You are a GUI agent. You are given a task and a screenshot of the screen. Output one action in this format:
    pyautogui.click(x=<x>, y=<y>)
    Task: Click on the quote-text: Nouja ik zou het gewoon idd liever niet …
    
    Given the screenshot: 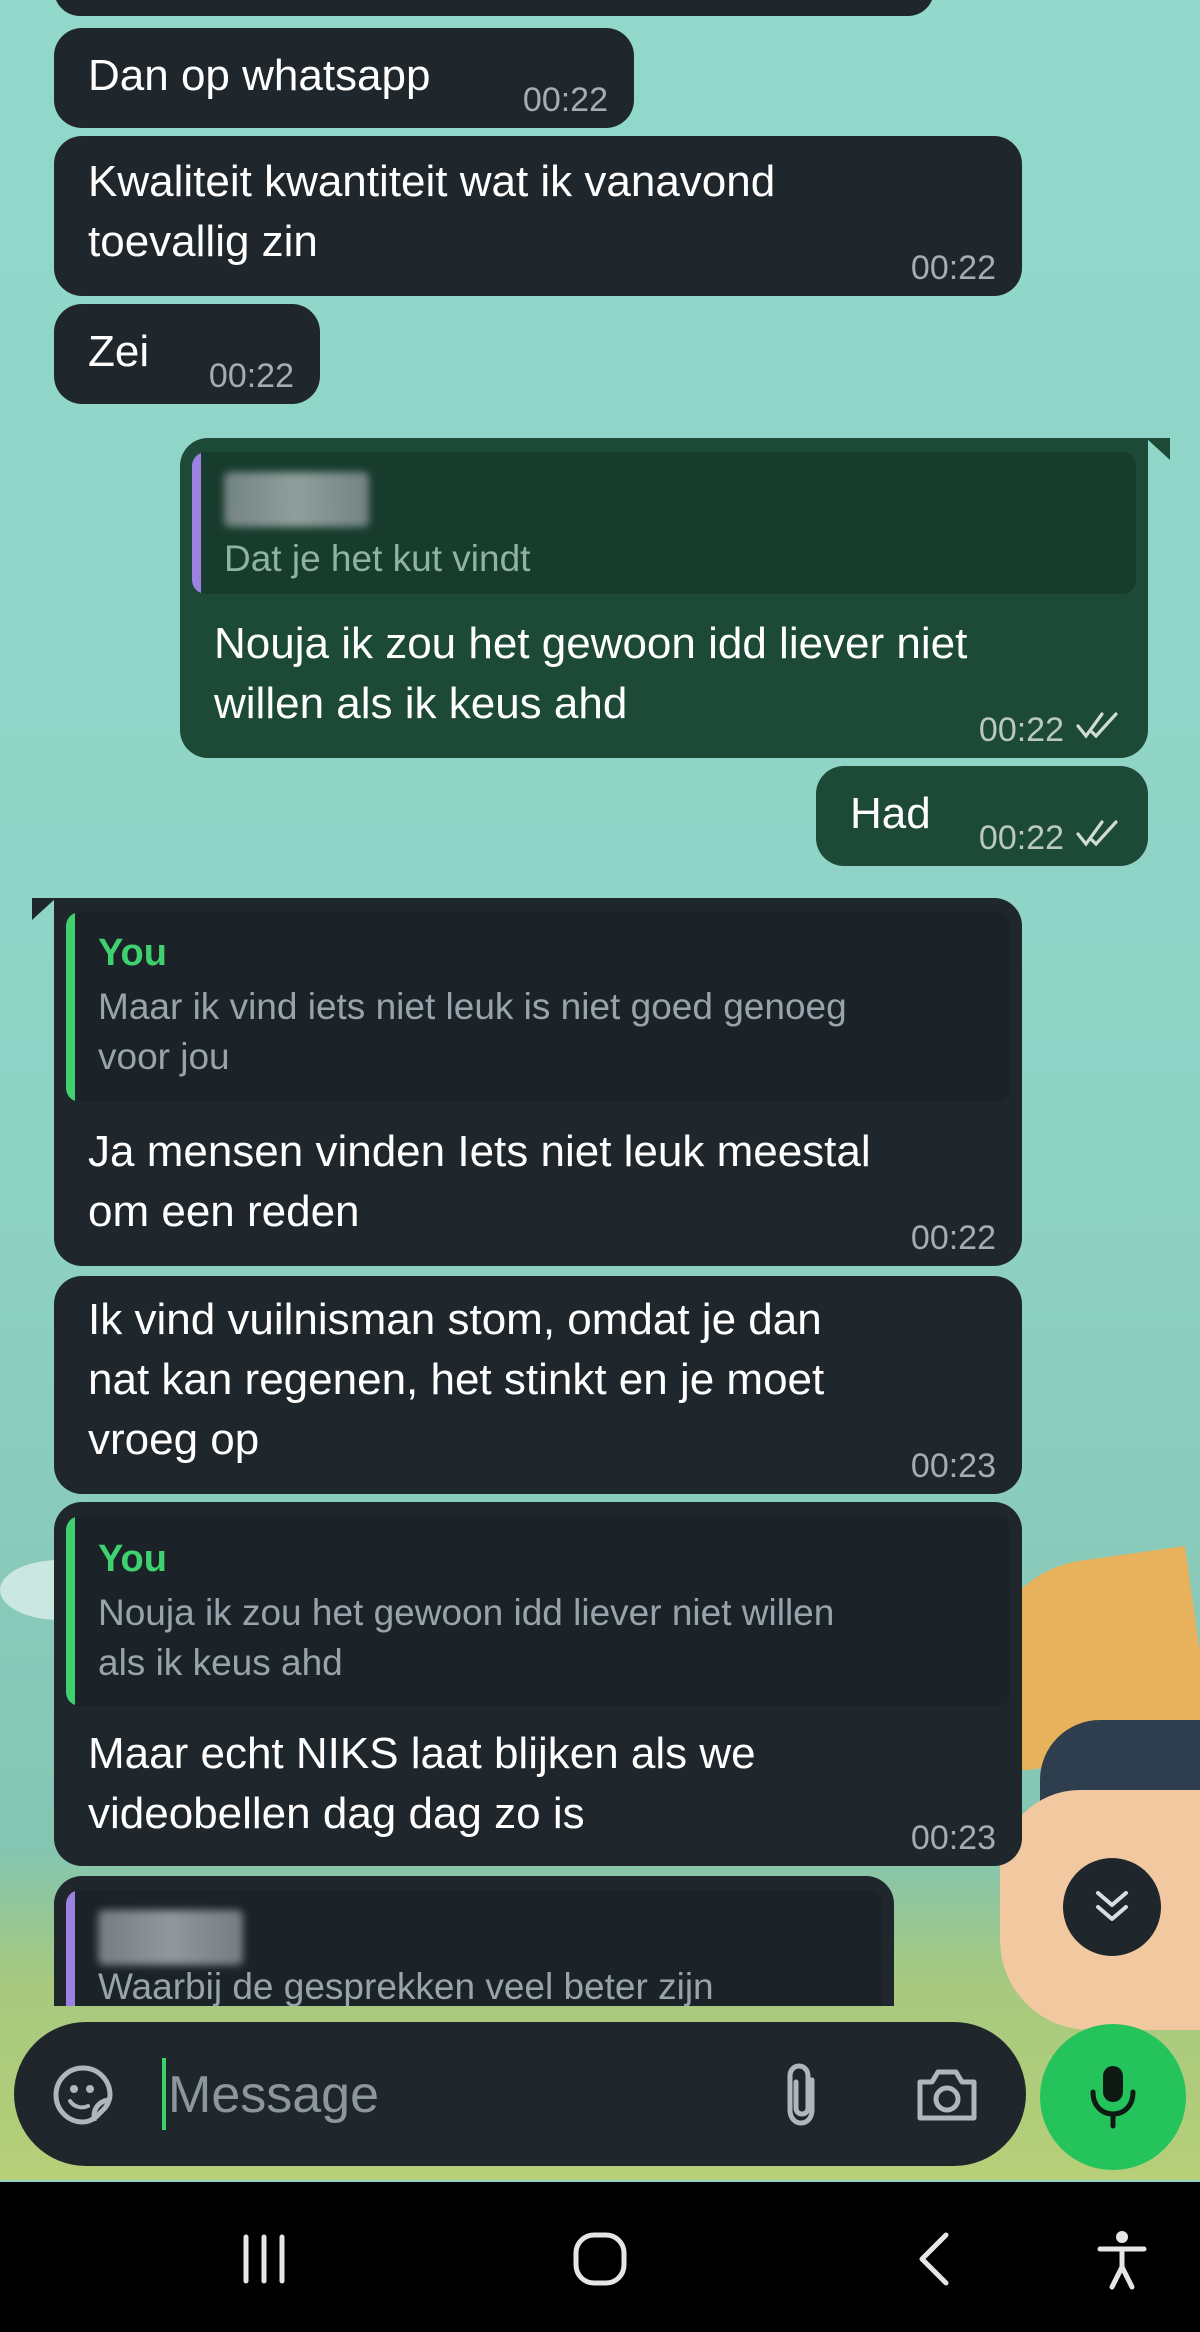 What is the action you would take?
    pyautogui.click(x=466, y=1637)
    